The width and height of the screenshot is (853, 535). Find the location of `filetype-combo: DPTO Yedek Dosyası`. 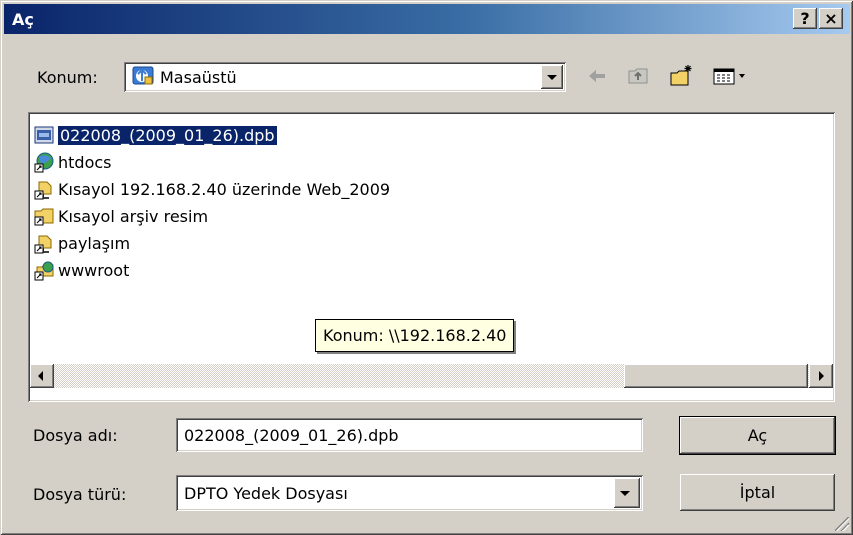

filetype-combo: DPTO Yedek Dosyası is located at coordinates (409, 493).